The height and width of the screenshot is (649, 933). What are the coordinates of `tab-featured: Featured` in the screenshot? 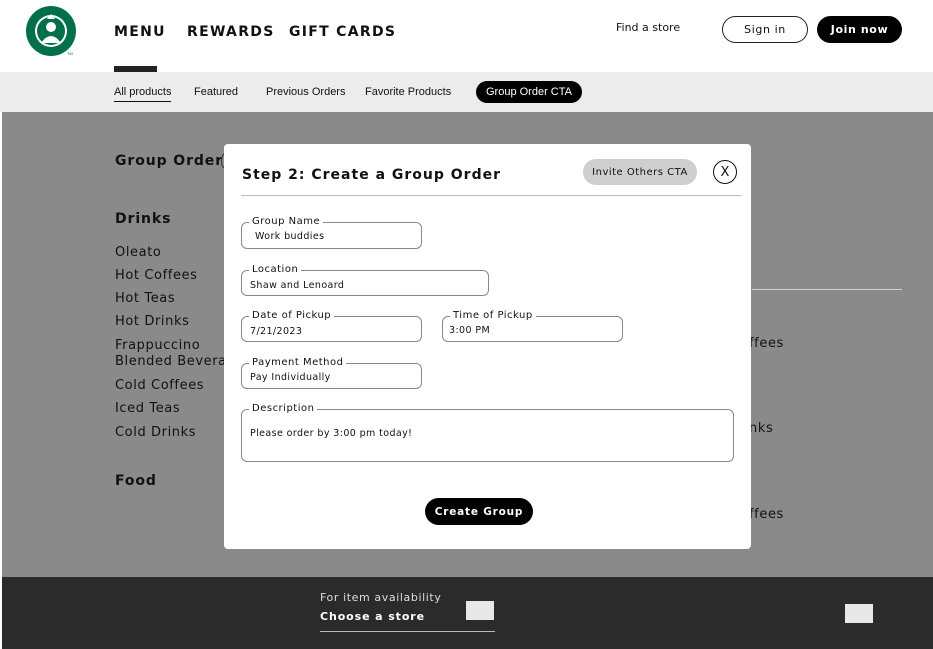 It's located at (216, 92).